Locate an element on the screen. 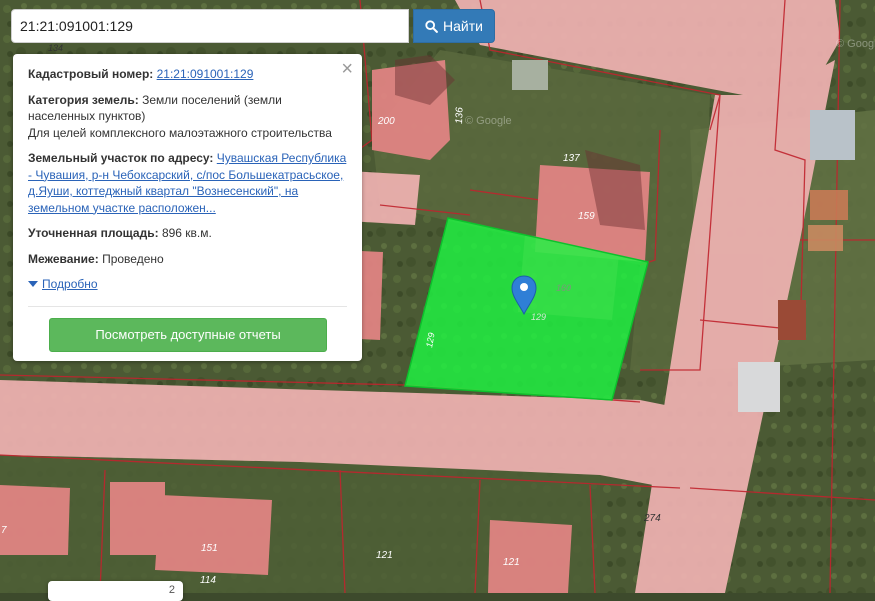 The height and width of the screenshot is (601, 875). popup-divider is located at coordinates (187, 306).